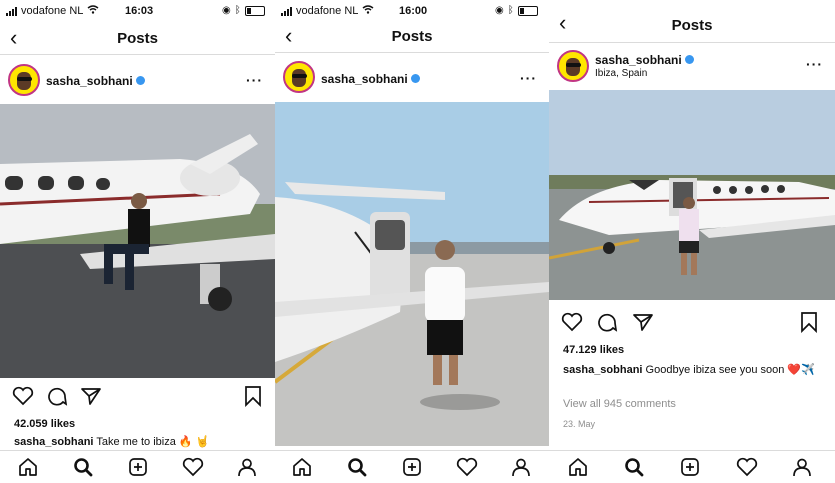 This screenshot has height=483, width=835. I want to click on view-all-comments-link: View all 945 comments, so click(619, 404).